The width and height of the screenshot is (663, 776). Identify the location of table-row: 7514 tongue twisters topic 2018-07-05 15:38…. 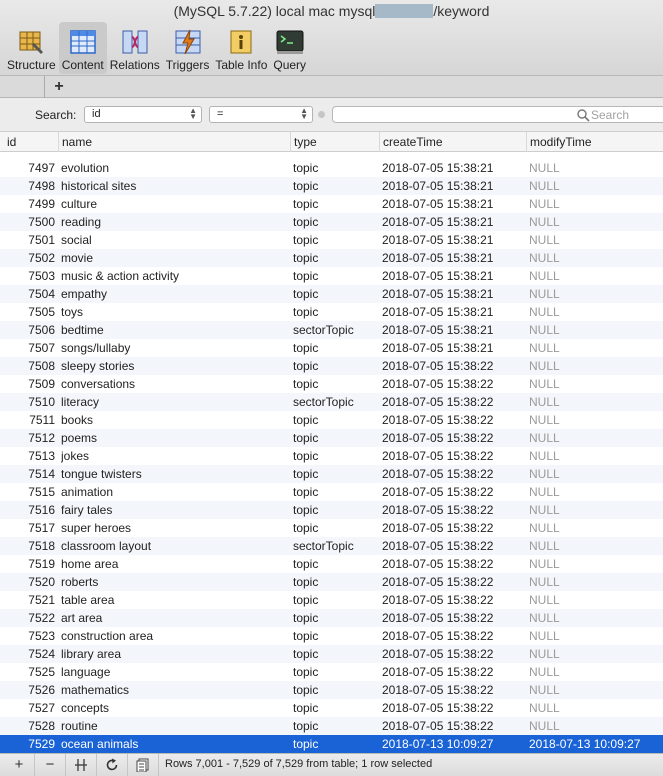
(331, 474).